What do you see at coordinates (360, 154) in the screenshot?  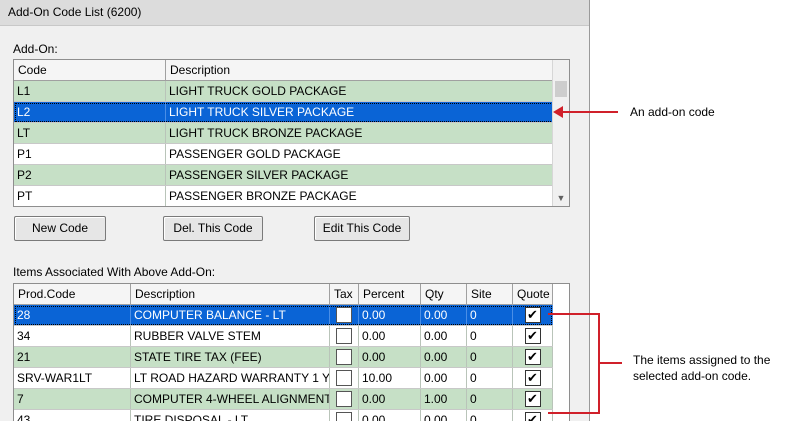 I see `addon-description-cell: PASSENGER GOLD PACKAGE` at bounding box center [360, 154].